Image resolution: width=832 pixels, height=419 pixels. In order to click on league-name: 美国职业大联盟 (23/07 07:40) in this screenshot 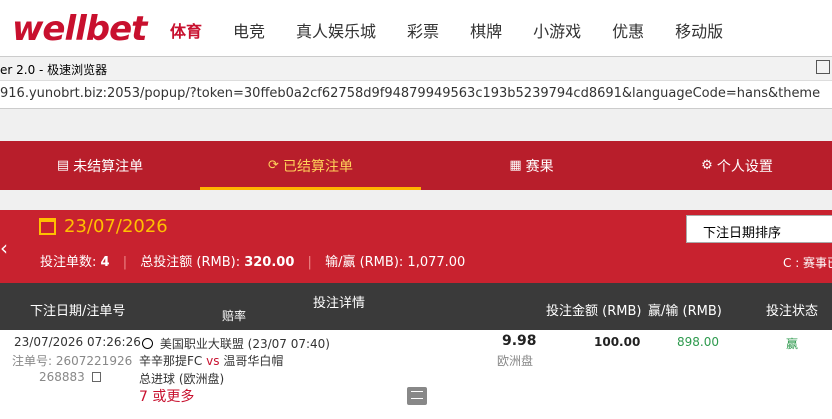, I will do `click(244, 344)`.